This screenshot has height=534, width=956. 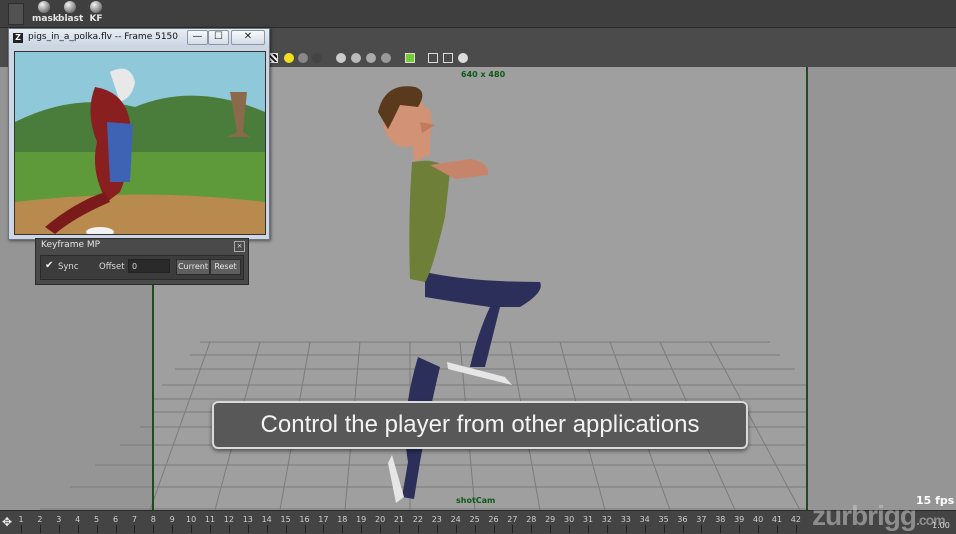 What do you see at coordinates (386, 58) in the screenshot?
I see `dof-icon` at bounding box center [386, 58].